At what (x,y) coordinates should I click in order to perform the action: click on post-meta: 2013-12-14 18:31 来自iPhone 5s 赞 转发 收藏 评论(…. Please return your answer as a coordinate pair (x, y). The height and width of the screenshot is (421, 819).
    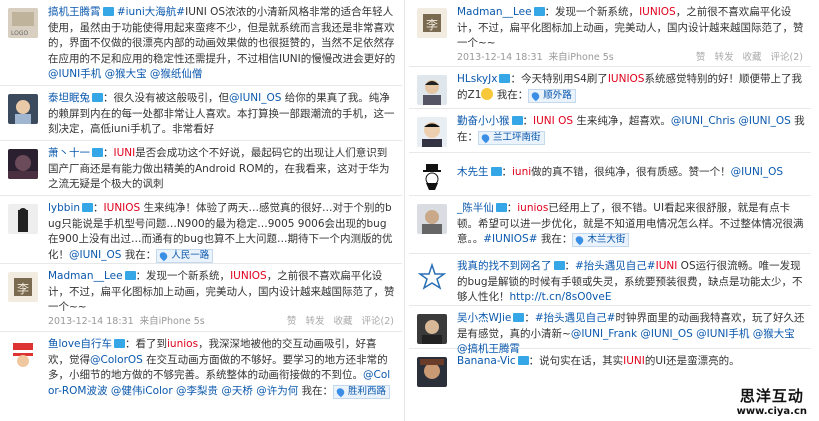
    Looking at the image, I should click on (221, 320).